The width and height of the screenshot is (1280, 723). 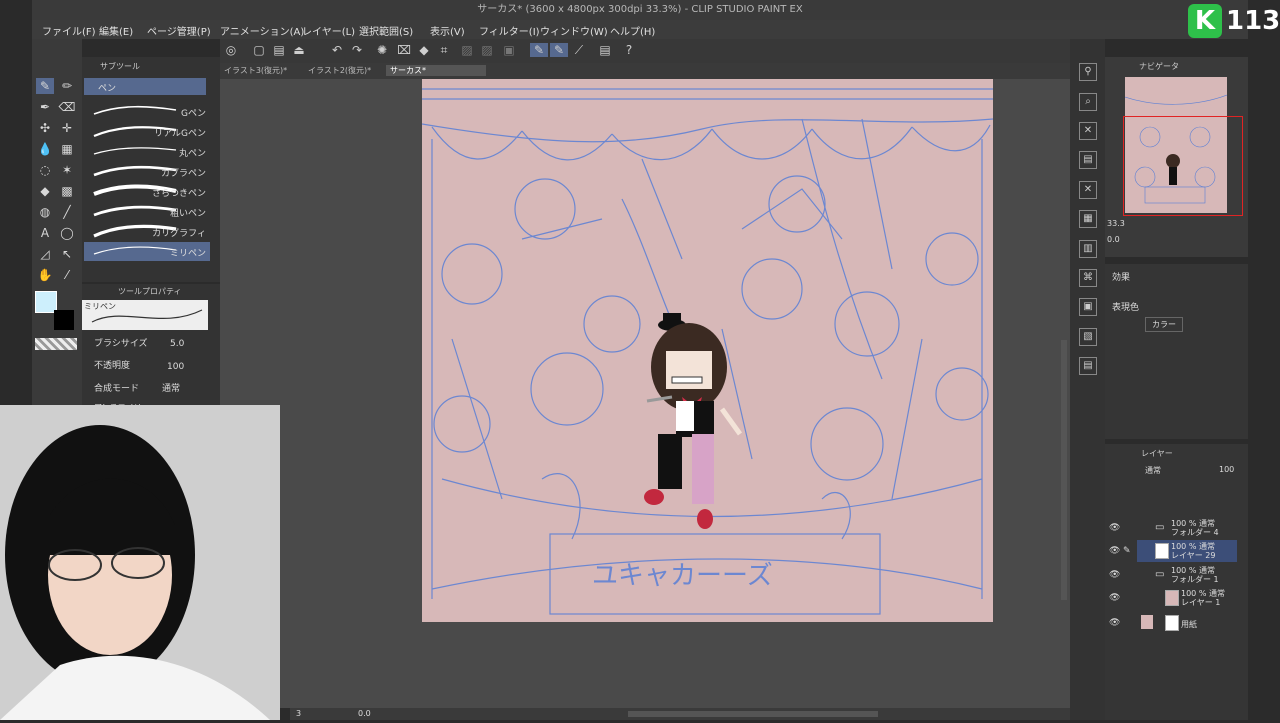 I want to click on pen-active-icon: ✎, so click(x=539, y=50).